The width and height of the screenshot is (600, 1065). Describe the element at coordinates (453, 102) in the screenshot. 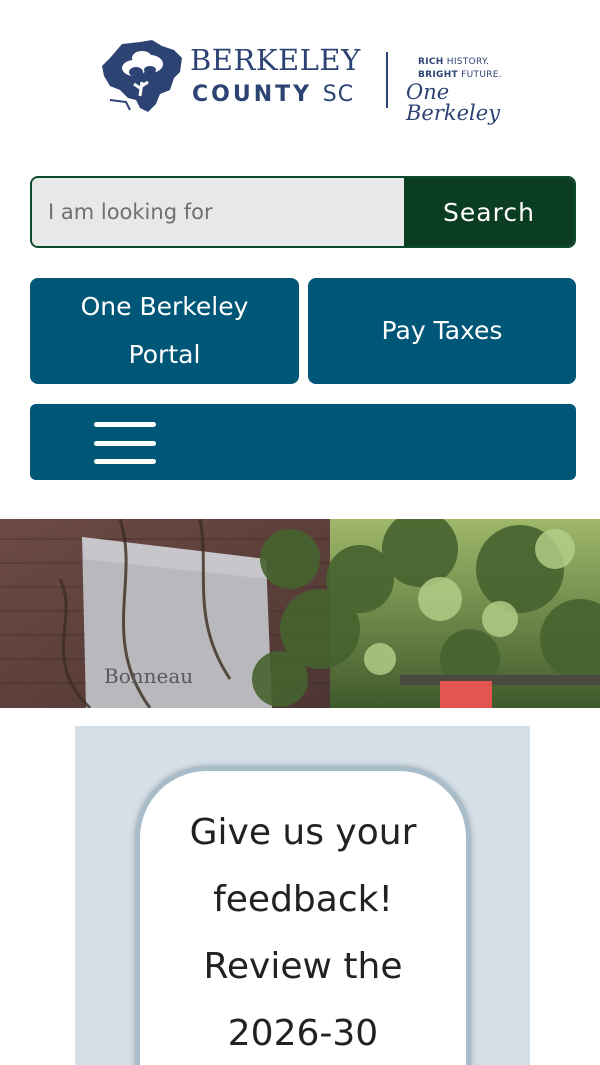

I see `logo-script-one-berkeley: One Berkeley` at that location.